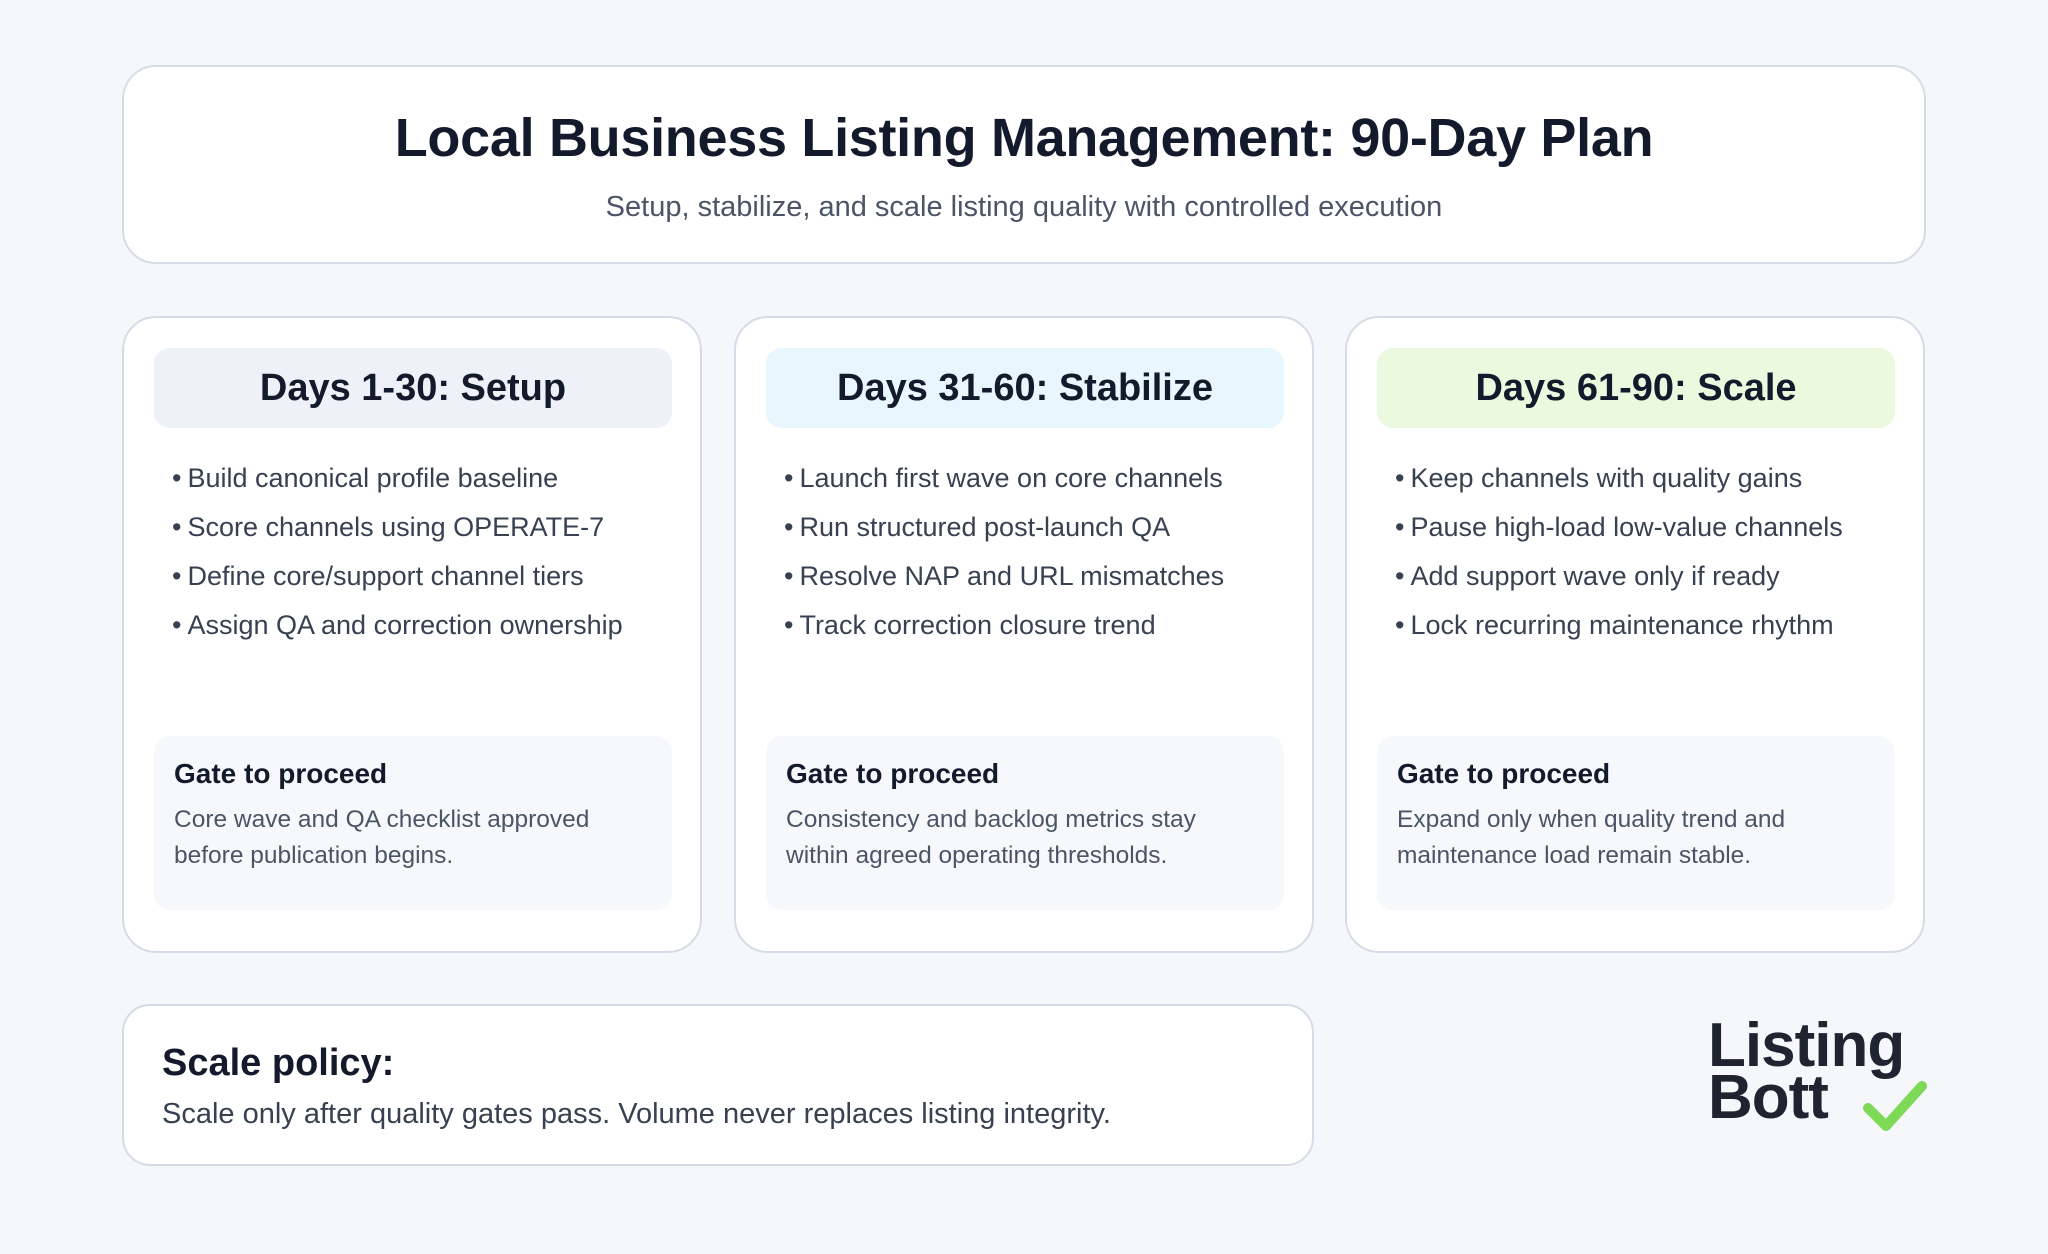 This screenshot has width=2048, height=1254. I want to click on list-item-text: Track correction closure trend, so click(977, 625).